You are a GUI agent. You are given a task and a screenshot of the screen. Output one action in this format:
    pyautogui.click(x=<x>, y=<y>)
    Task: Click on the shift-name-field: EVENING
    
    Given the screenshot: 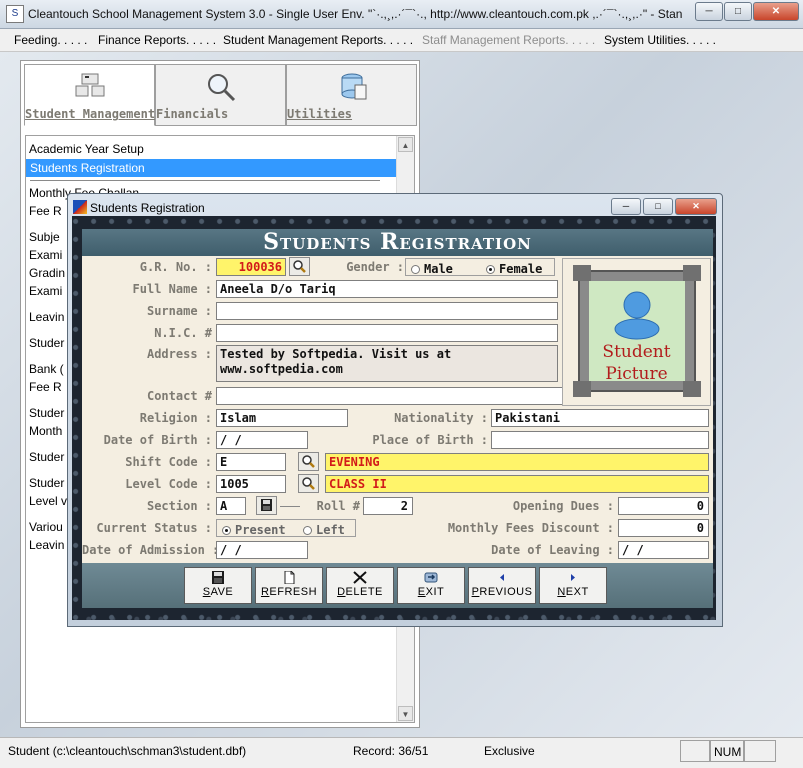 What is the action you would take?
    pyautogui.click(x=517, y=462)
    